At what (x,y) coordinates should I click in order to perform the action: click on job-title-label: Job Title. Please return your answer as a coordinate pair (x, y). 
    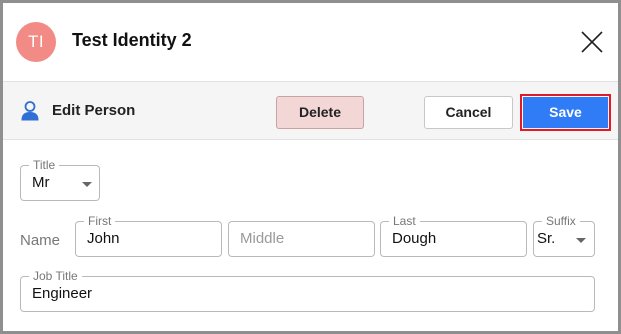
    Looking at the image, I should click on (55, 276).